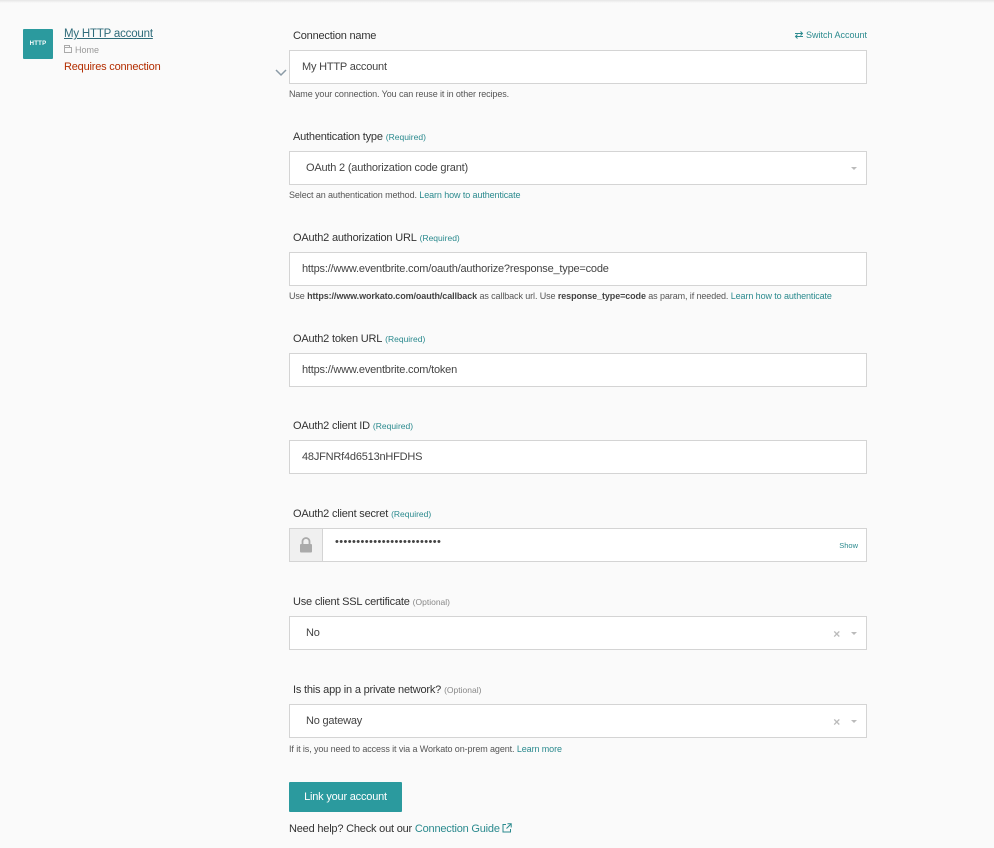 The height and width of the screenshot is (848, 994). Describe the element at coordinates (830, 35) in the screenshot. I see `switch-account-link: Switch Account` at that location.